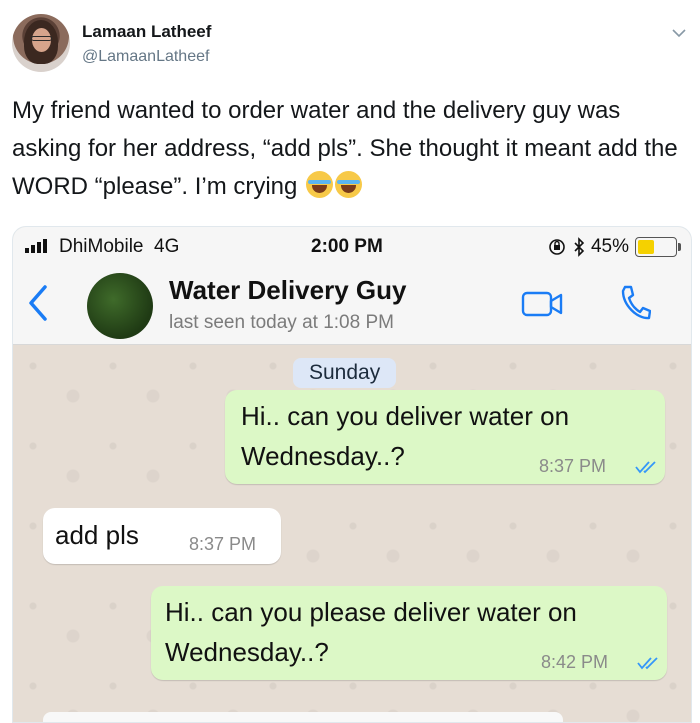 This screenshot has width=700, height=723. Describe the element at coordinates (146, 32) in the screenshot. I see `author-name: Lamaan Latheef` at that location.